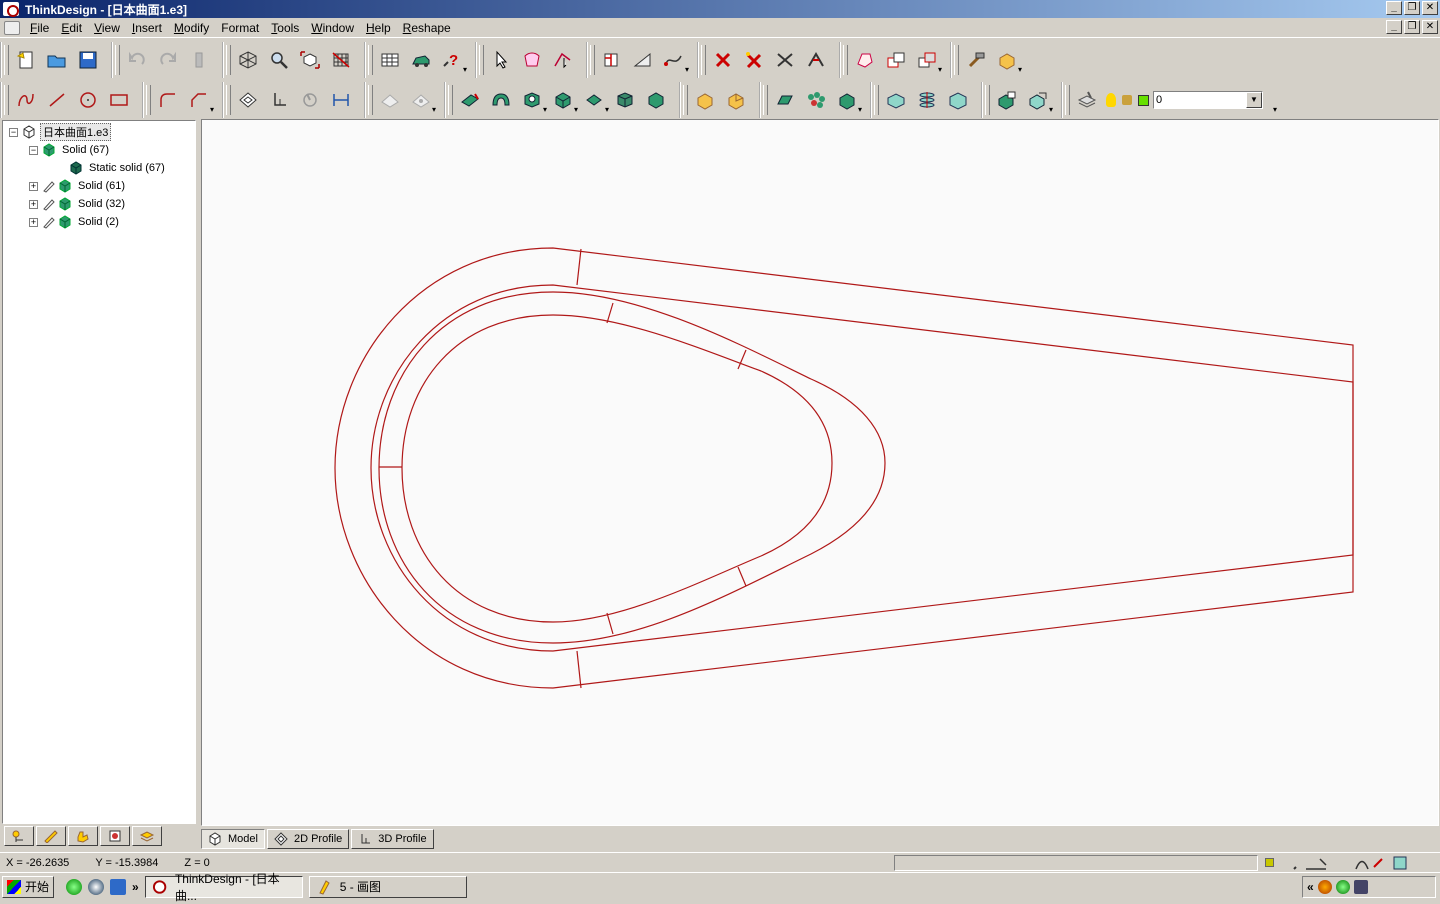 The width and height of the screenshot is (1440, 904). Describe the element at coordinates (926, 100) in the screenshot. I see `section-button` at that location.